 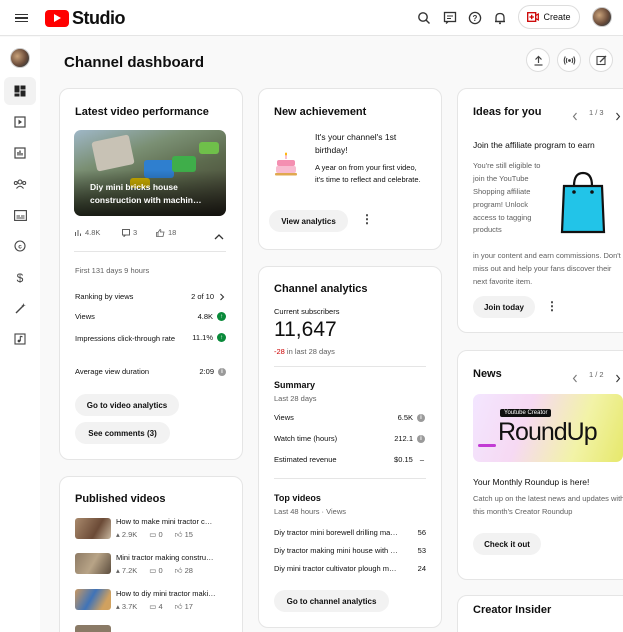 I want to click on studio-logo: Studio, so click(x=85, y=18).